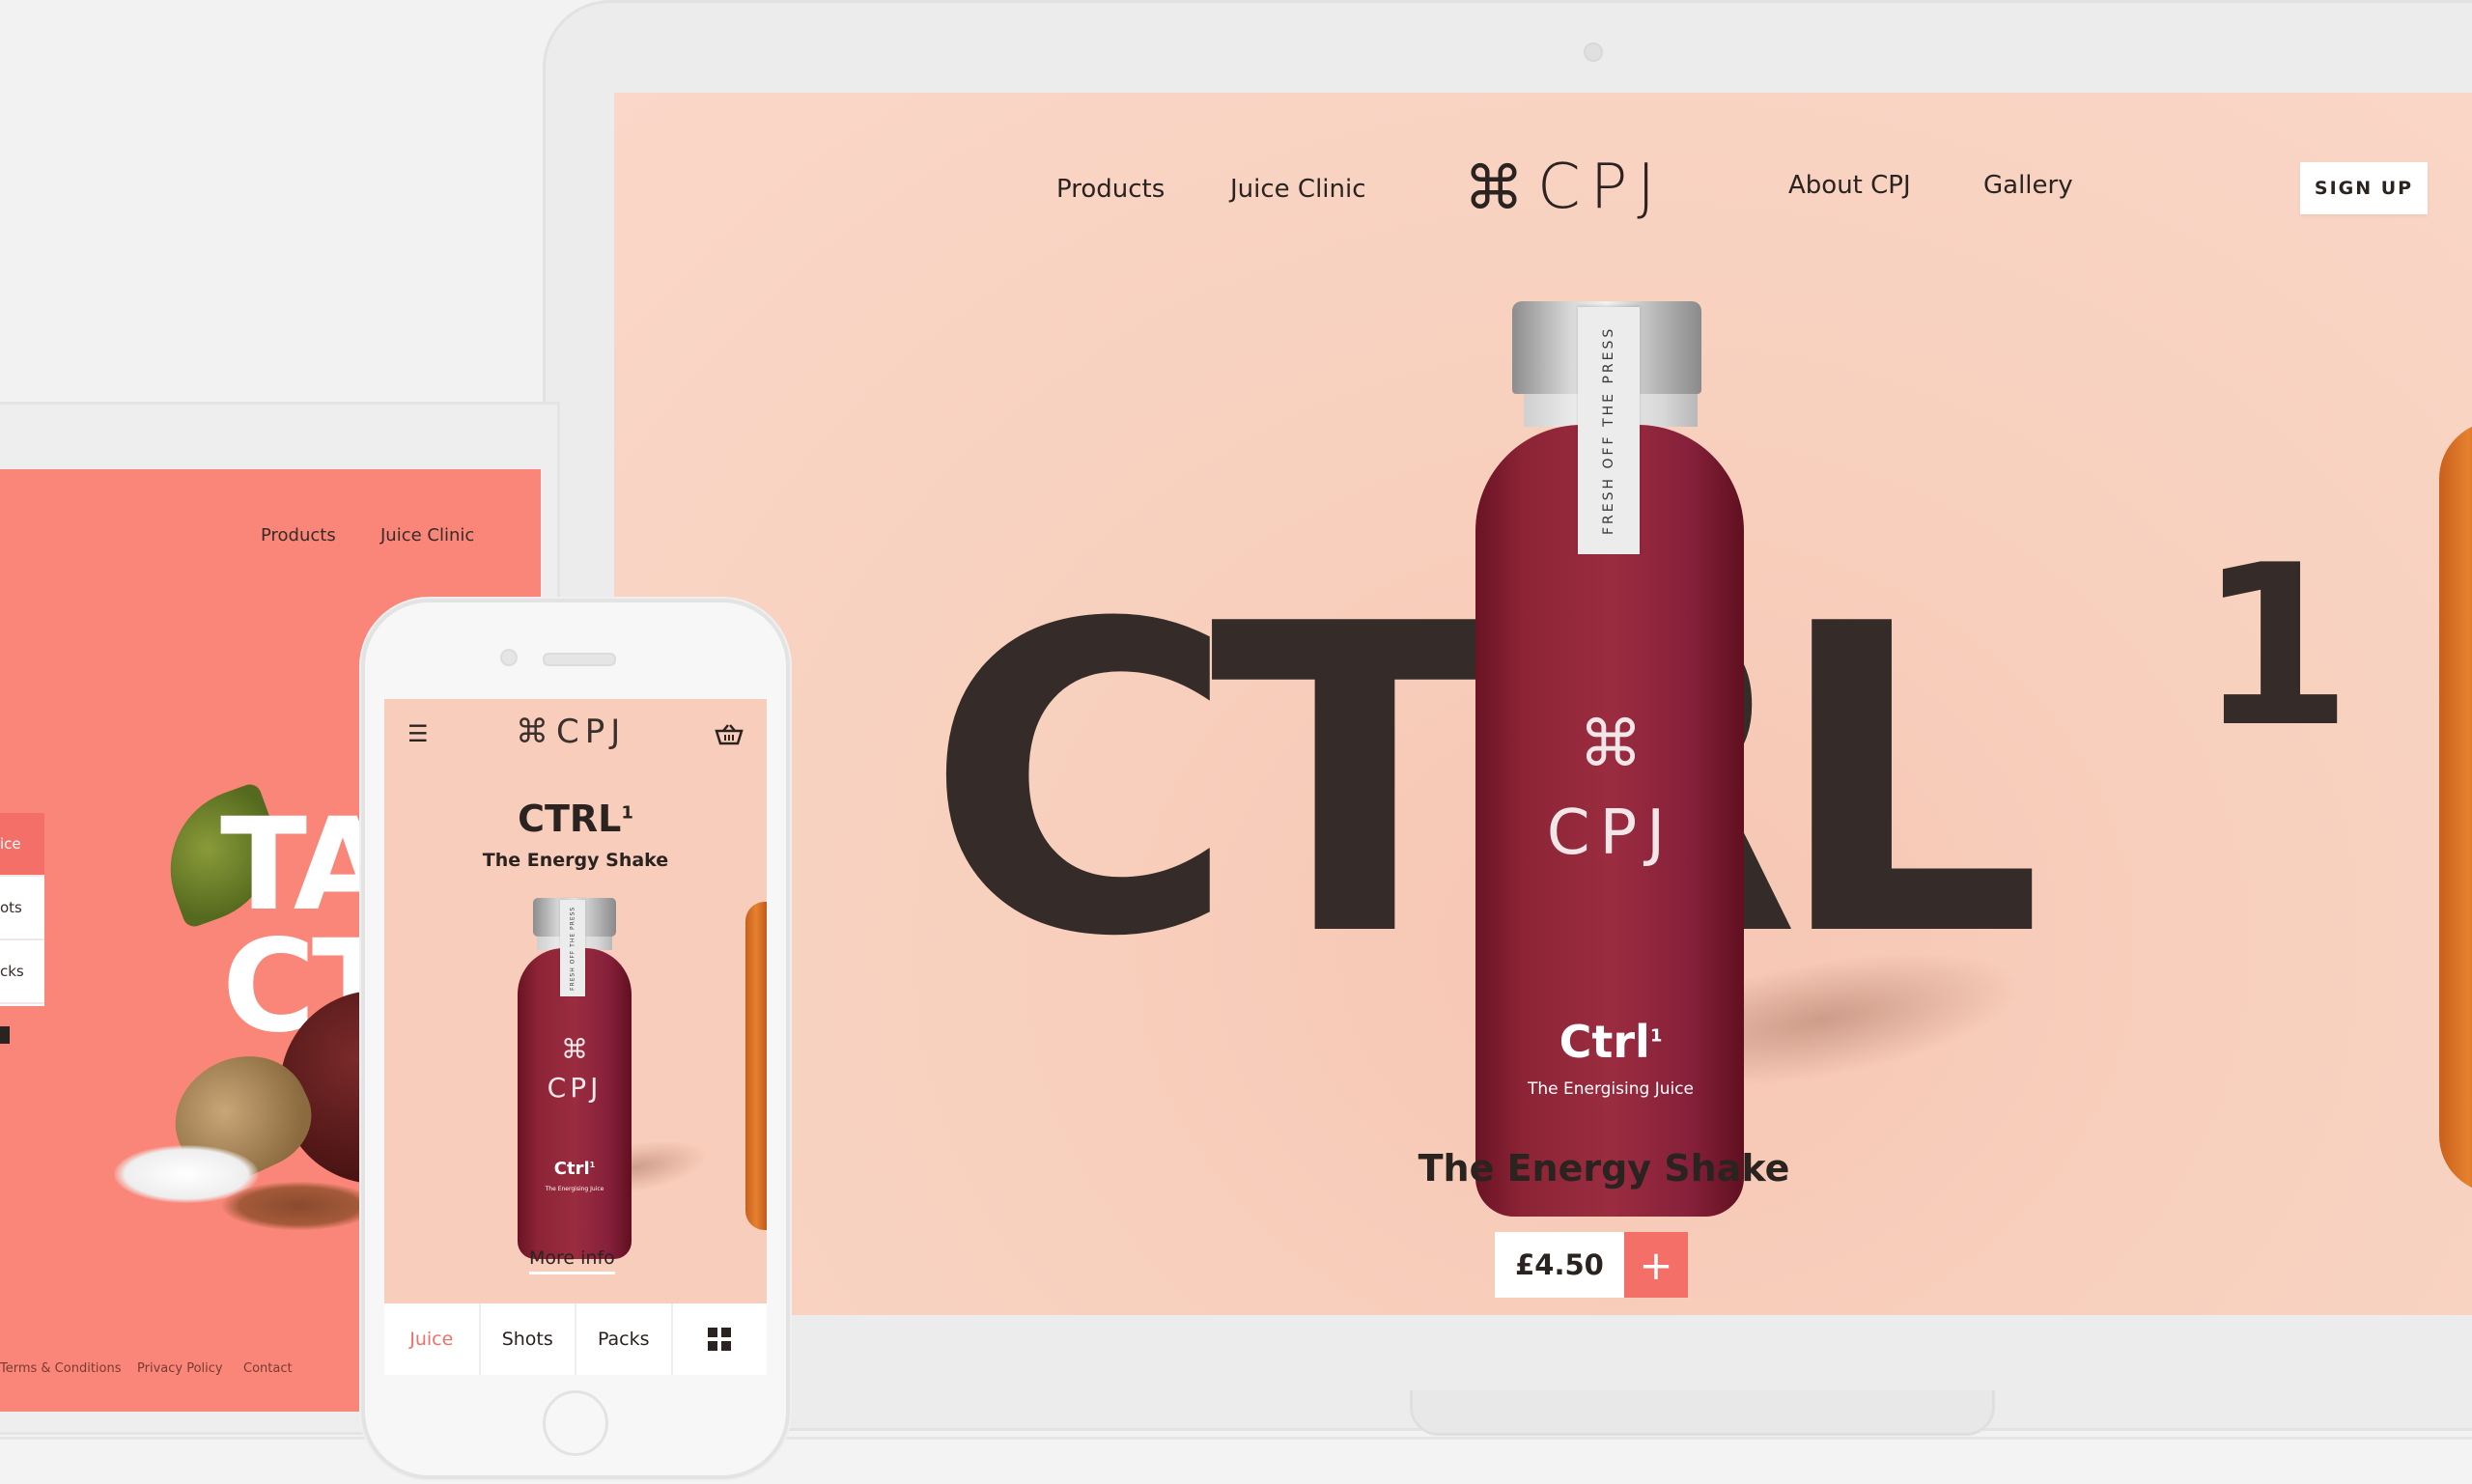 This screenshot has width=2472, height=1484. Describe the element at coordinates (1611, 1089) in the screenshot. I see `bottle-tagline: The Energising Juice` at that location.